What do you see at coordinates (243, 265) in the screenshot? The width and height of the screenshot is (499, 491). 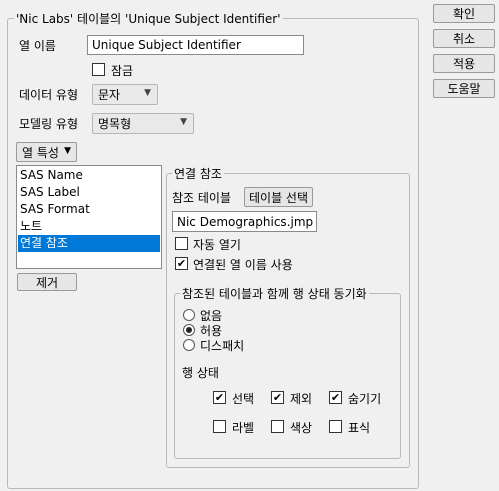 I see `use-linked-names-label: 연결된 열 이름 사용` at bounding box center [243, 265].